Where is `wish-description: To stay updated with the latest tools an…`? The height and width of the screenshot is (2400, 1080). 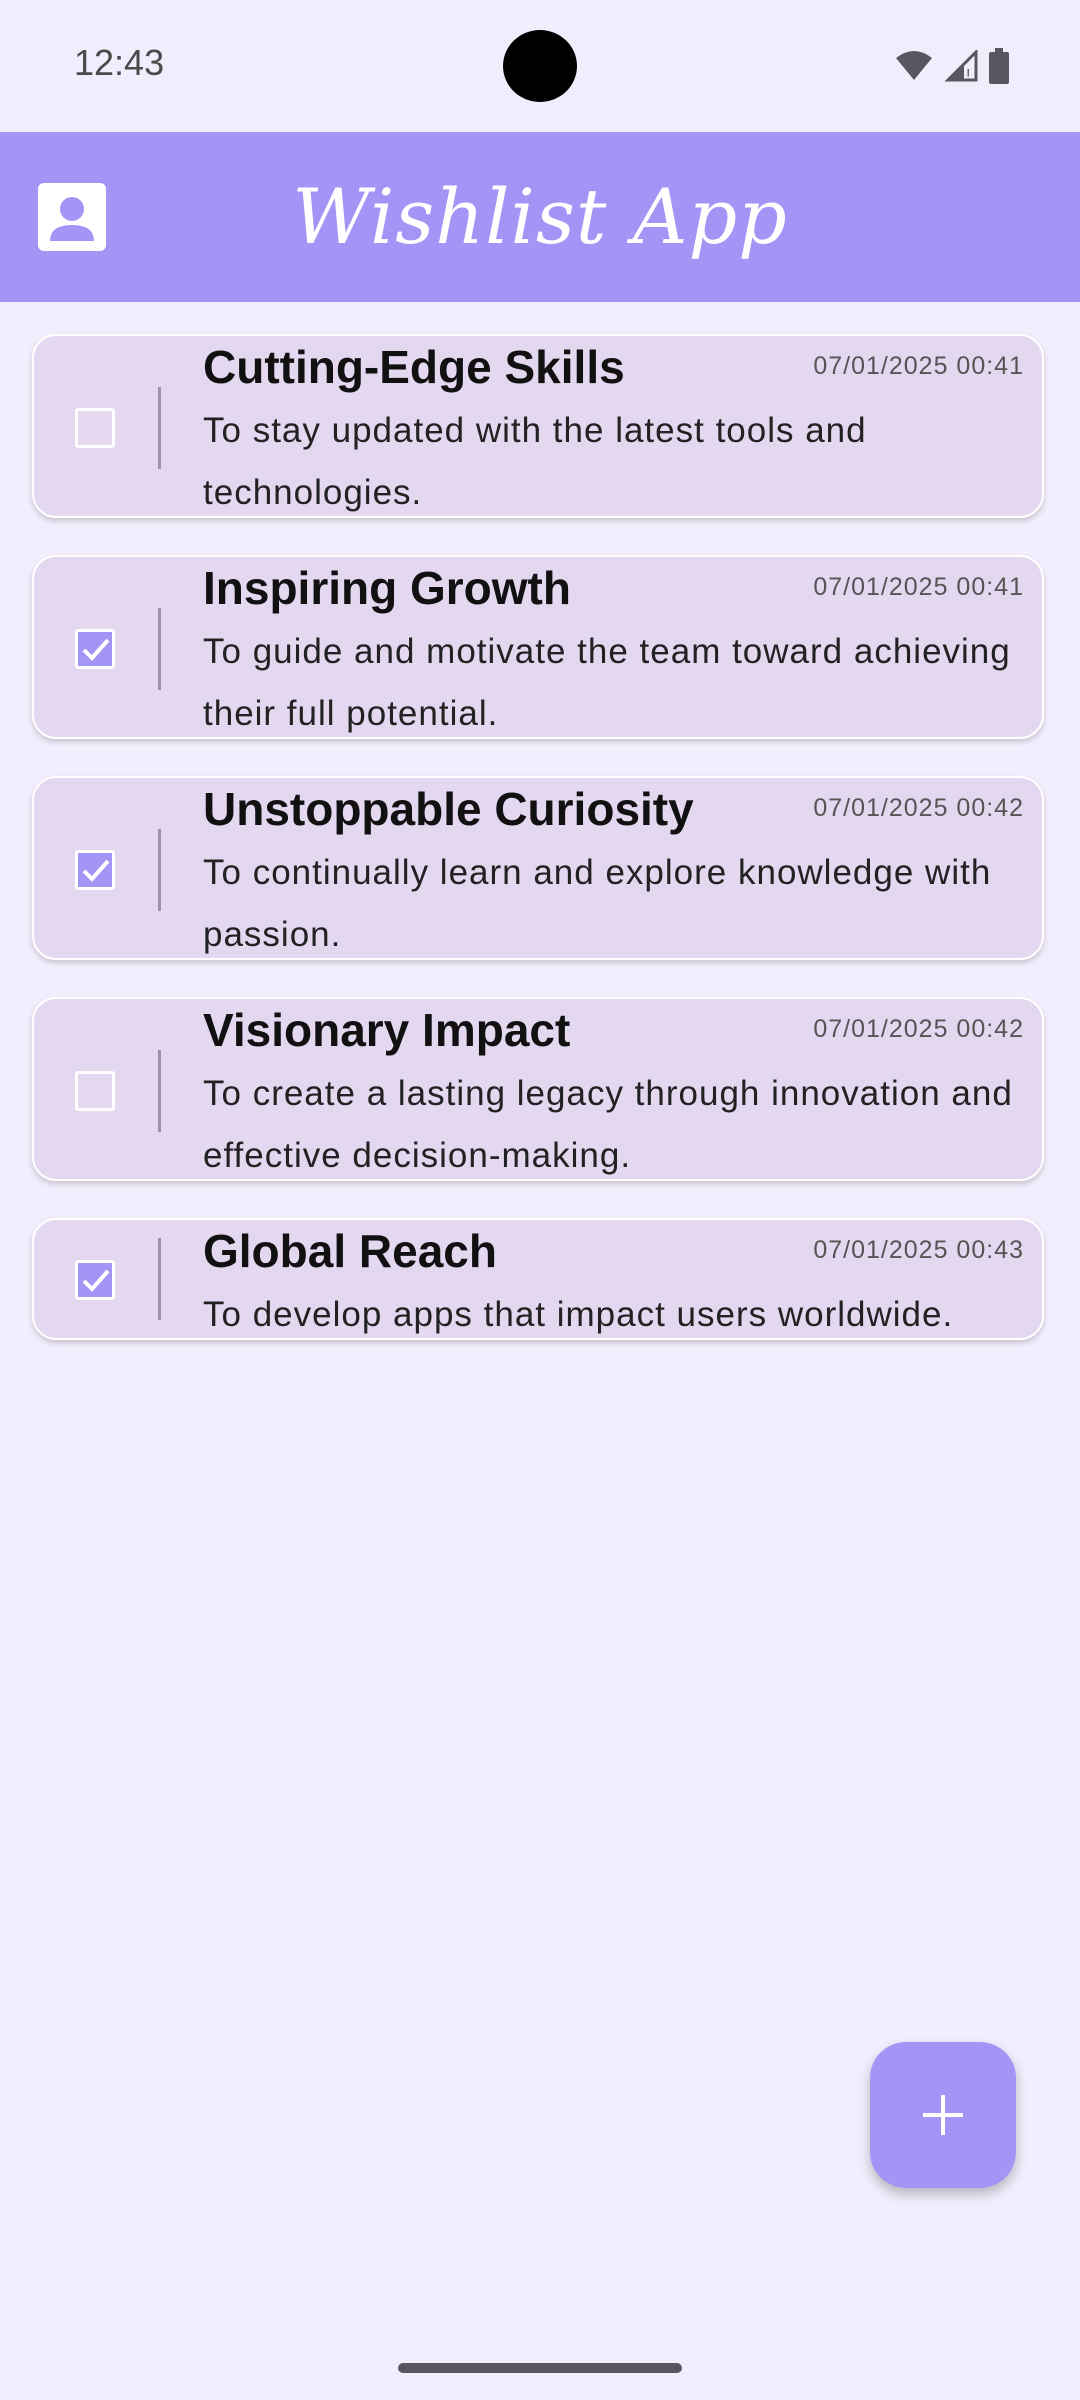 wish-description: To stay updated with the latest tools an… is located at coordinates (535, 461).